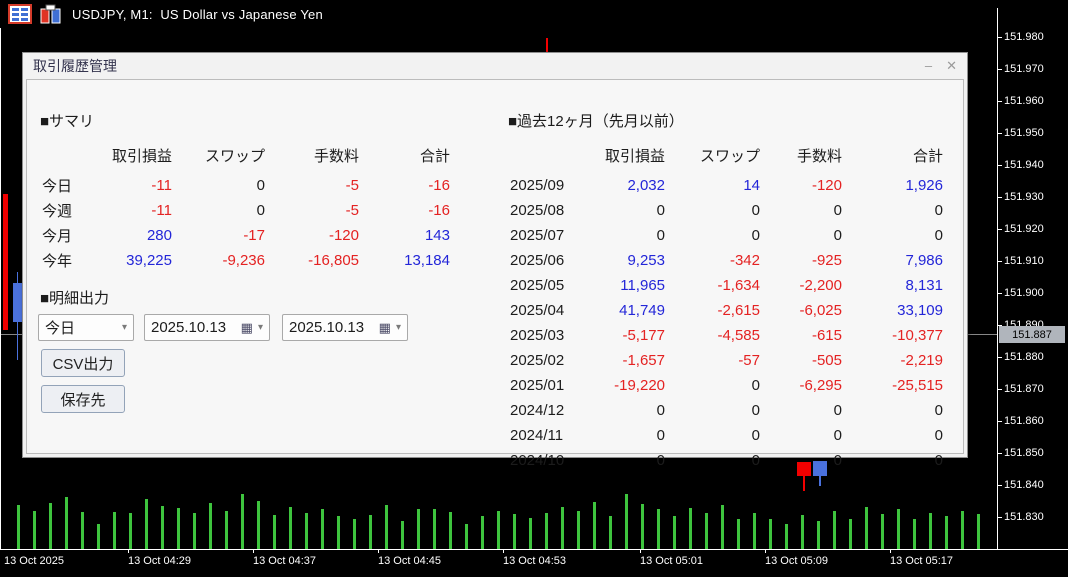  What do you see at coordinates (819, 156) in the screenshot?
I see `history-col-header: 手数料` at bounding box center [819, 156].